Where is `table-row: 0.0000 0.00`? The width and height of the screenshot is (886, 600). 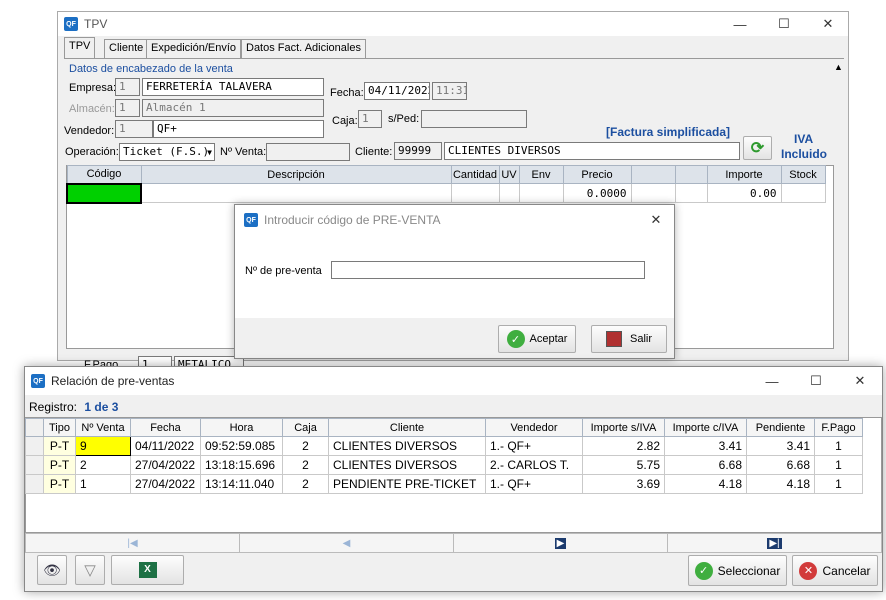
table-row: 0.0000 0.00 is located at coordinates (446, 193).